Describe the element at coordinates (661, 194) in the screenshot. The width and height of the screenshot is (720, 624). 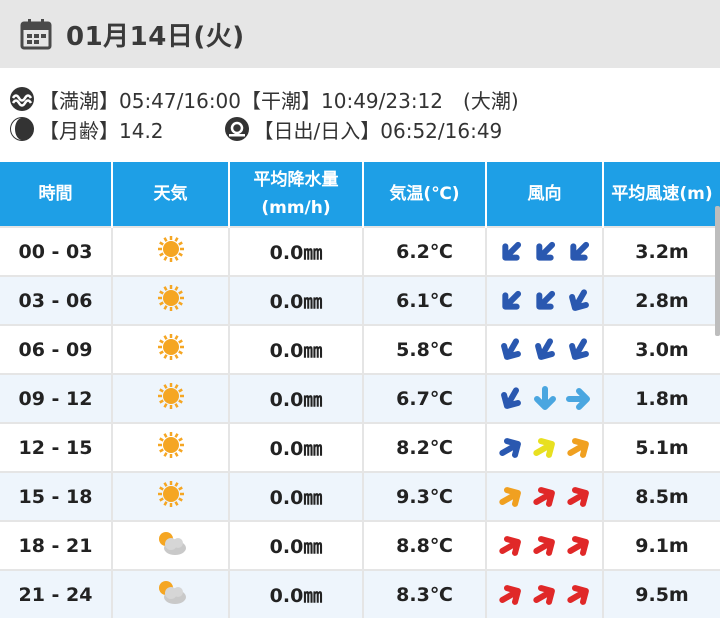
I see `header-wind-speed: 平均風速(m)` at that location.